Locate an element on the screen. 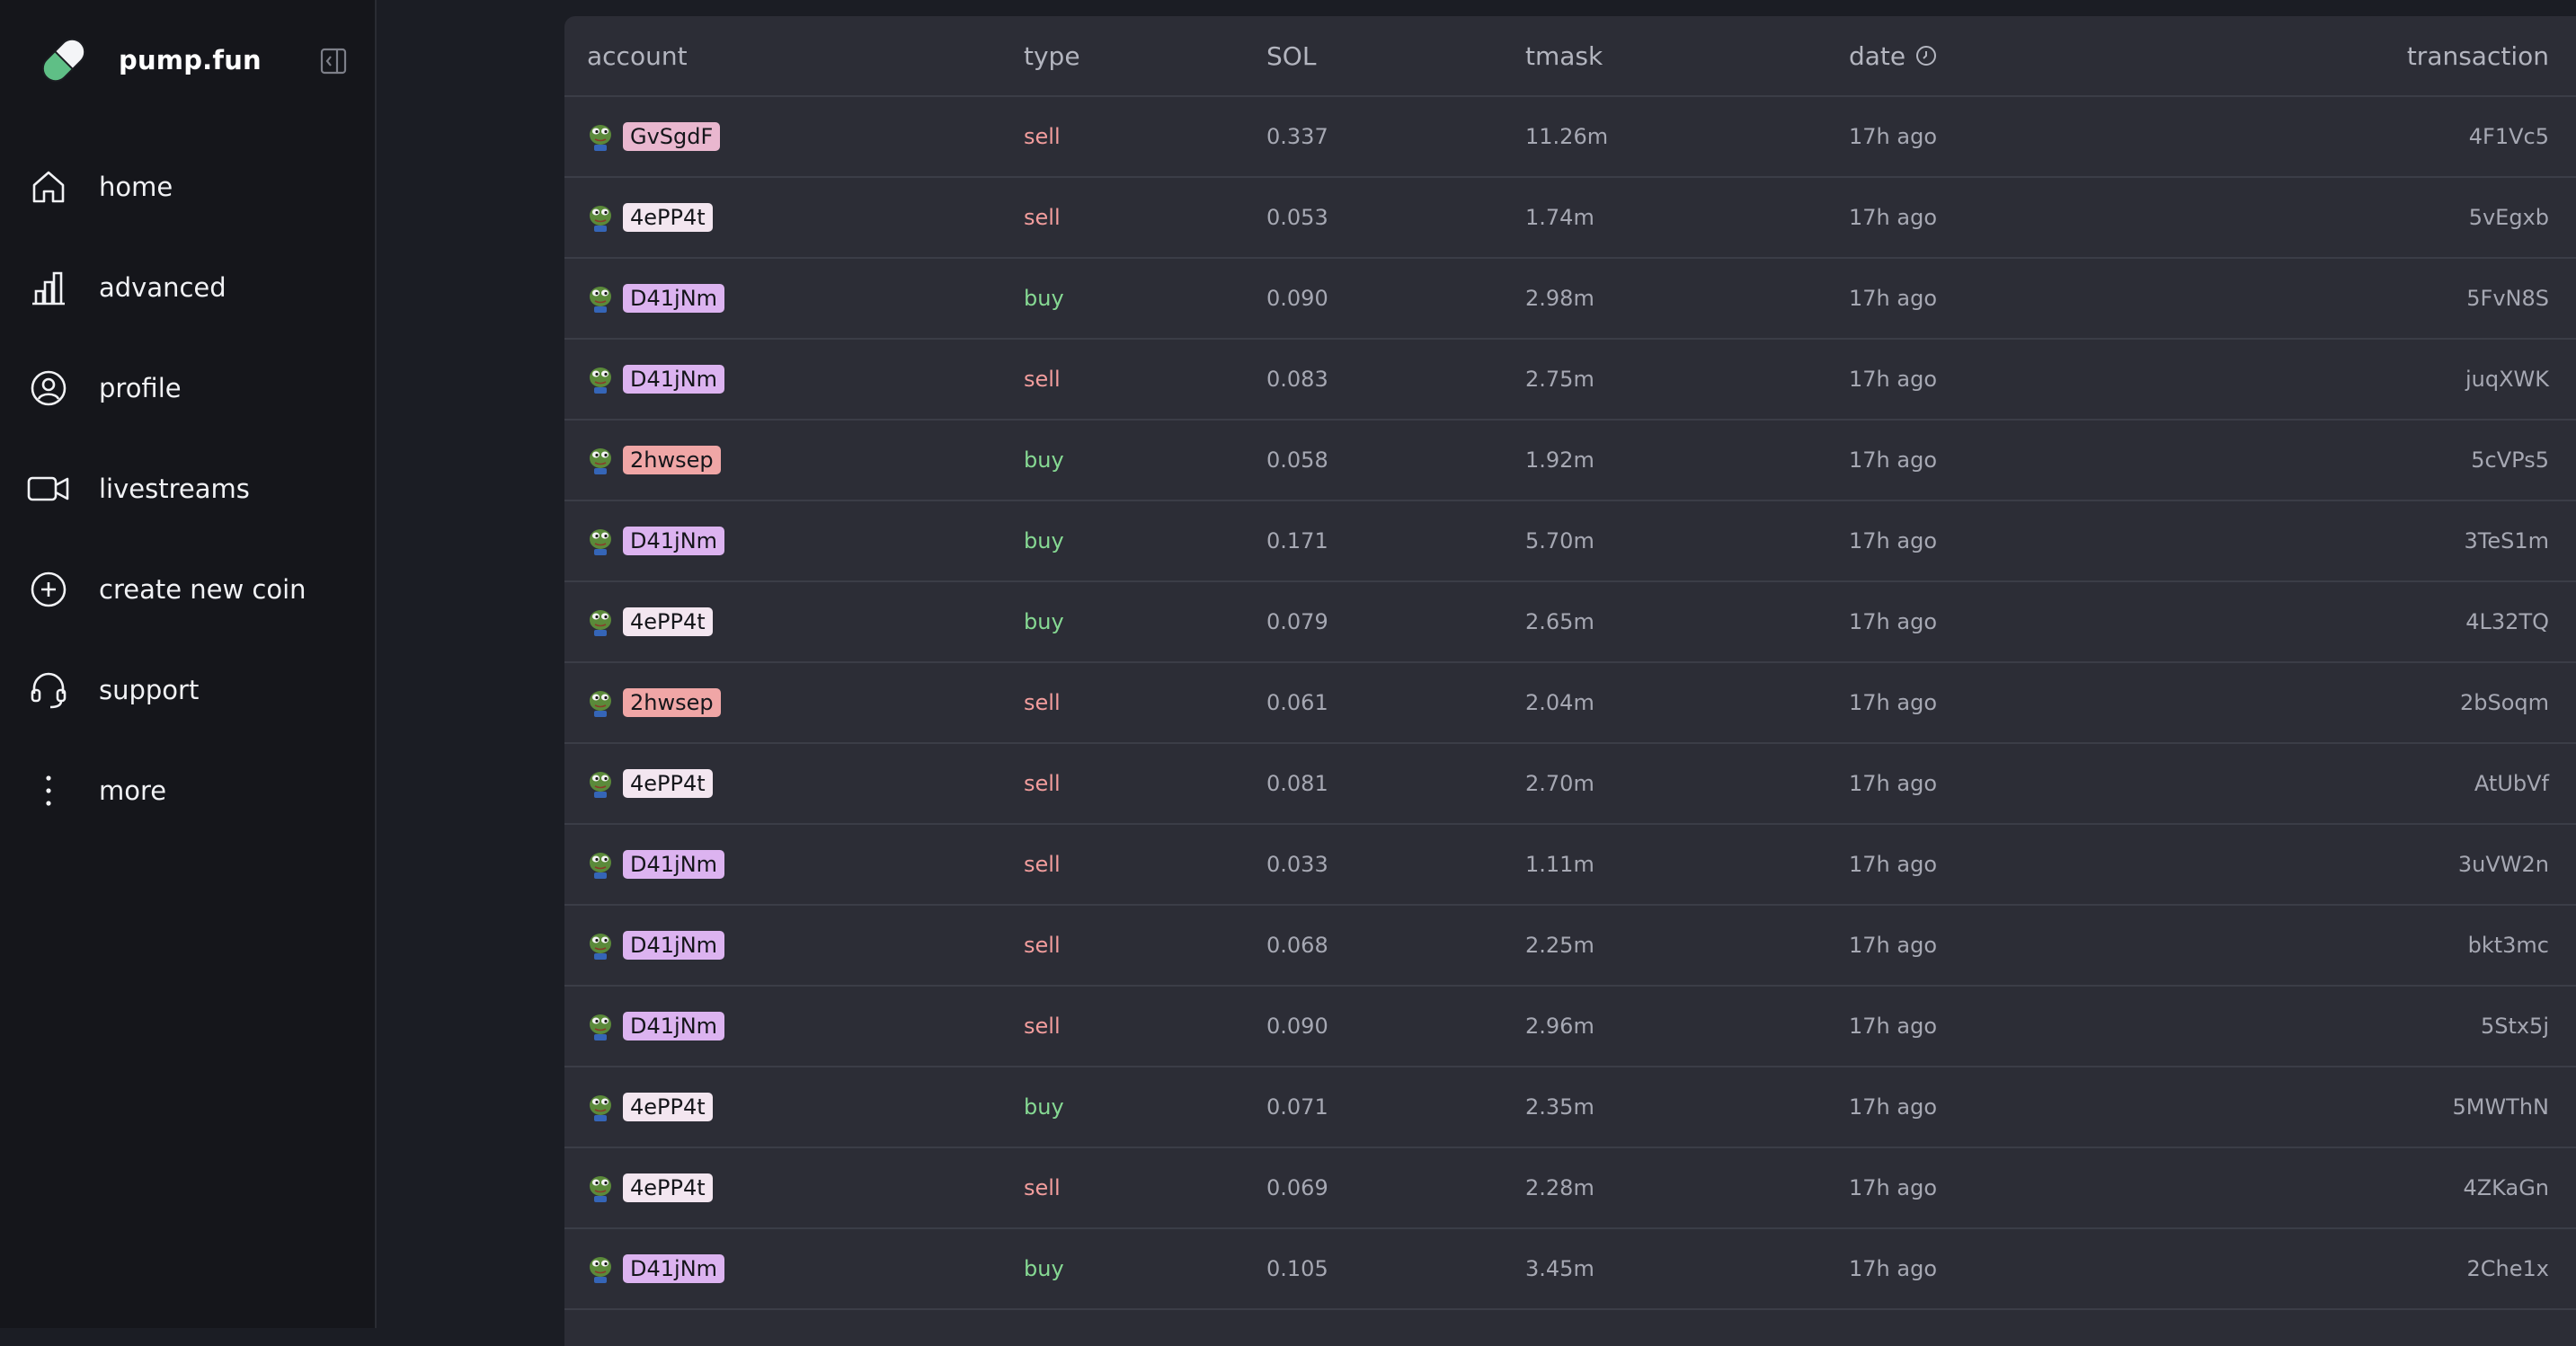  sidebar-item-label: create new coin is located at coordinates (202, 589).